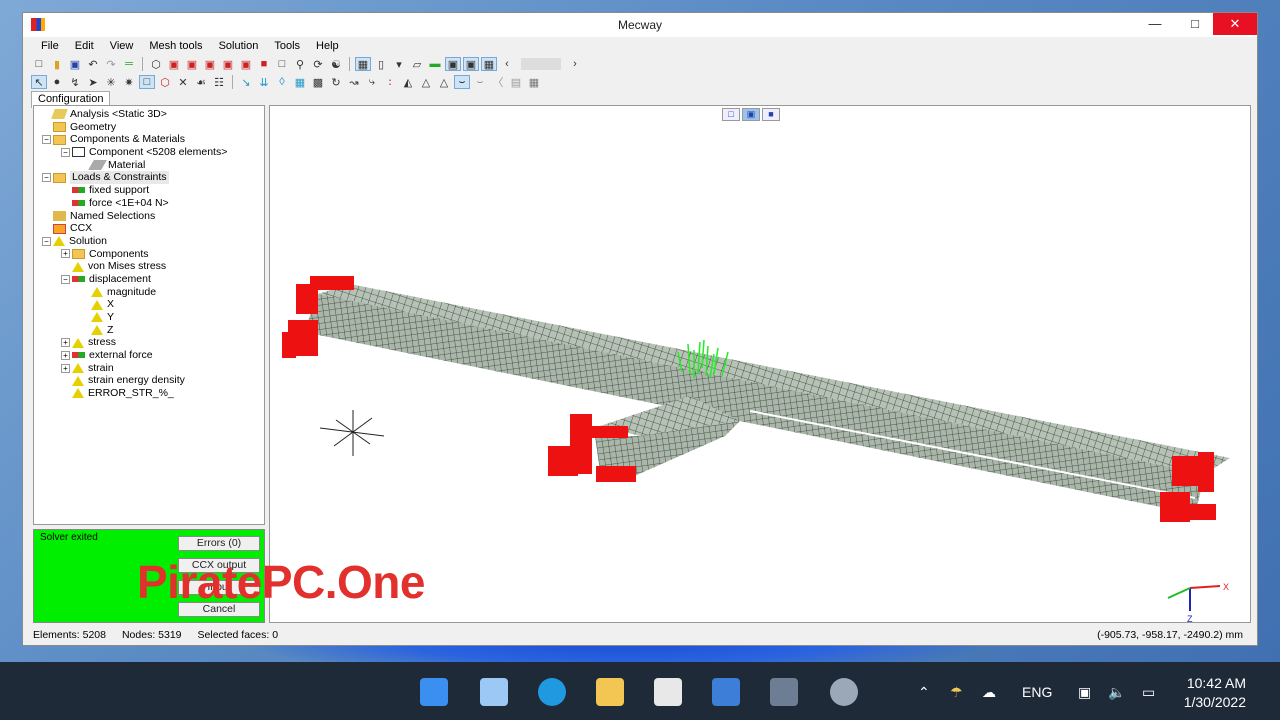 The image size is (1280, 720). What do you see at coordinates (390, 82) in the screenshot?
I see `split-node-icon: ∶` at bounding box center [390, 82].